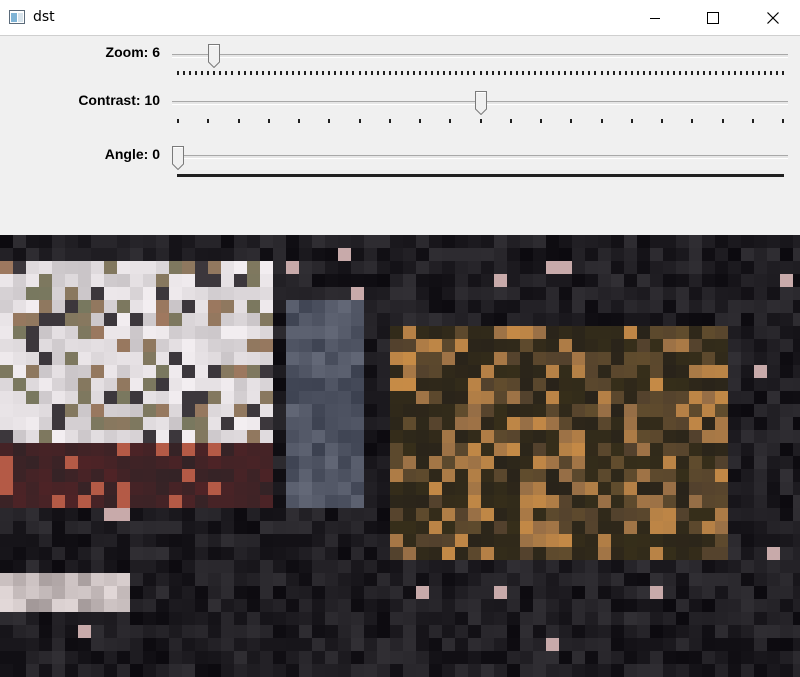  What do you see at coordinates (178, 158) in the screenshot?
I see `trackbar-angle-thumb` at bounding box center [178, 158].